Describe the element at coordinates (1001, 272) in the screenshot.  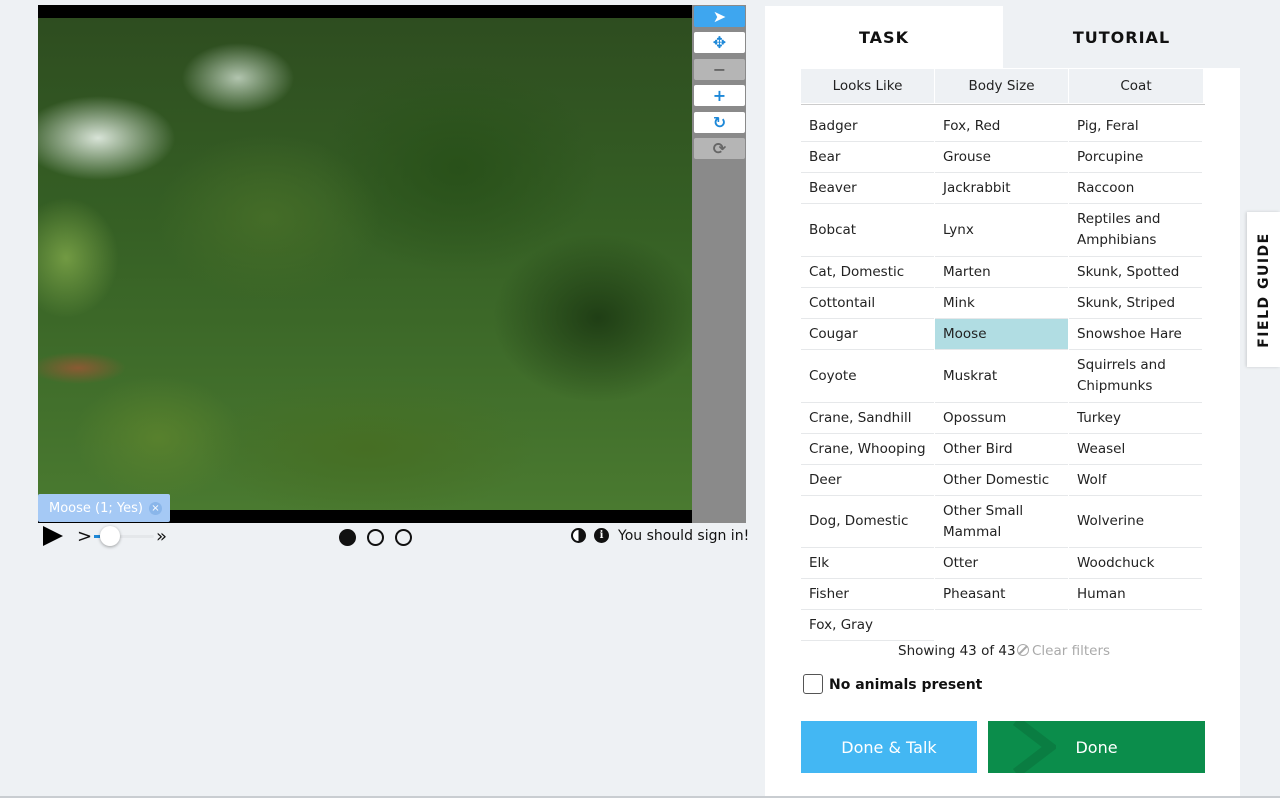
I see `species-marten: Marten` at that location.